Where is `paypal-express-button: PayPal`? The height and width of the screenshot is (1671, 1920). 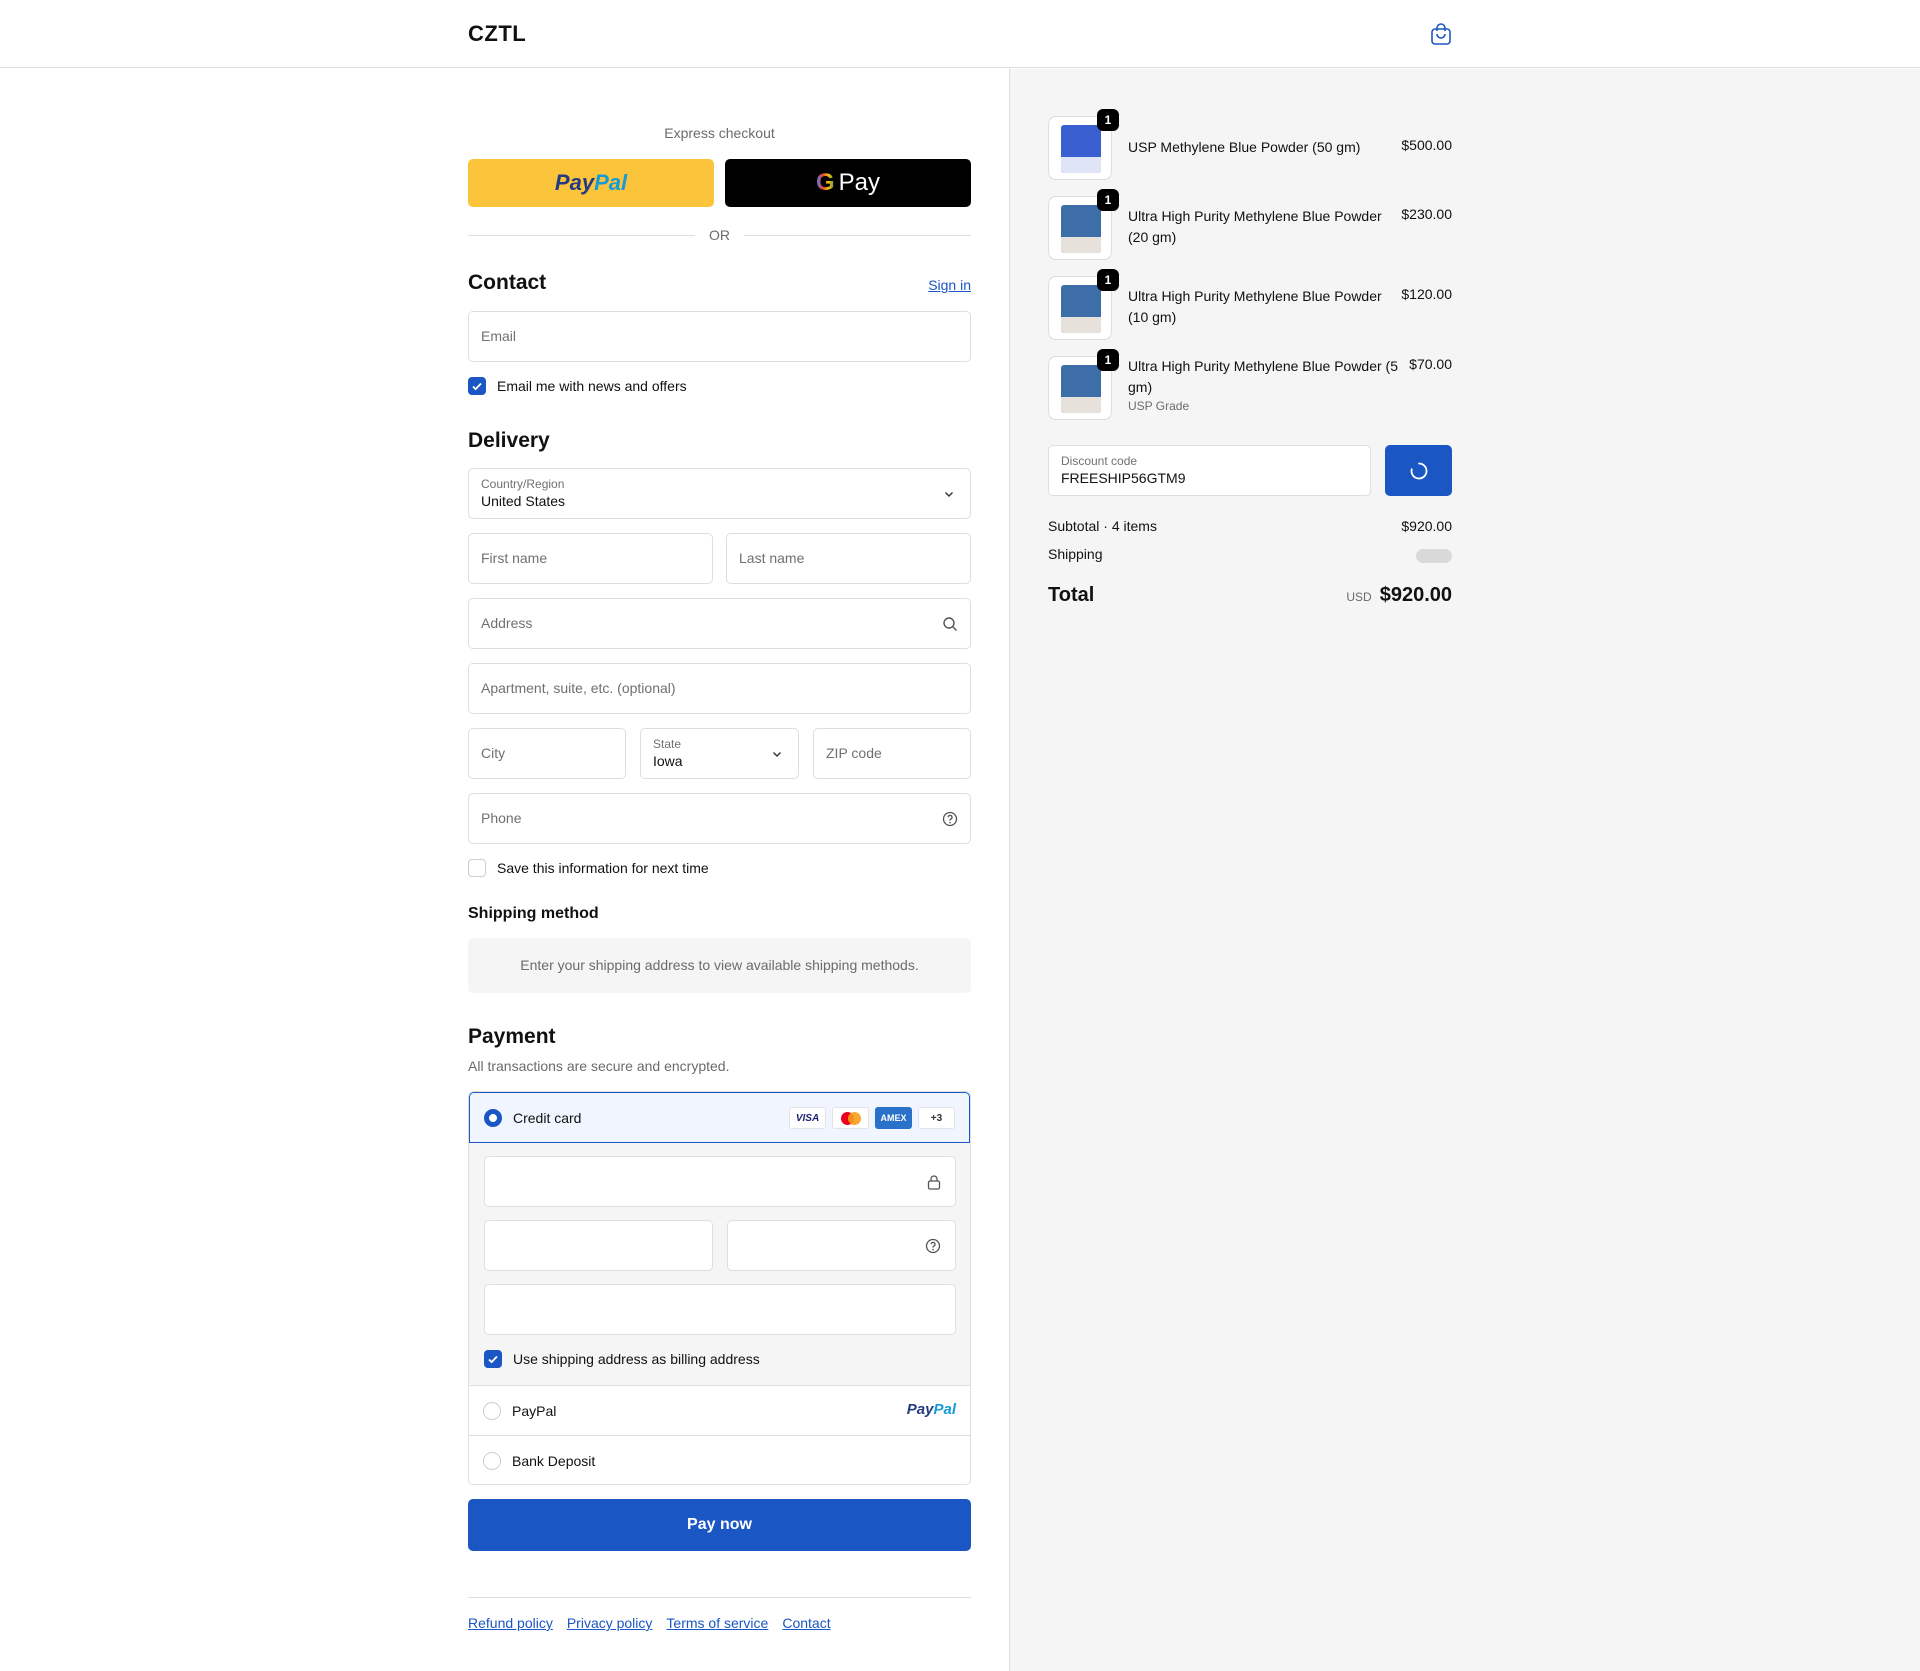 paypal-express-button: PayPal is located at coordinates (591, 183).